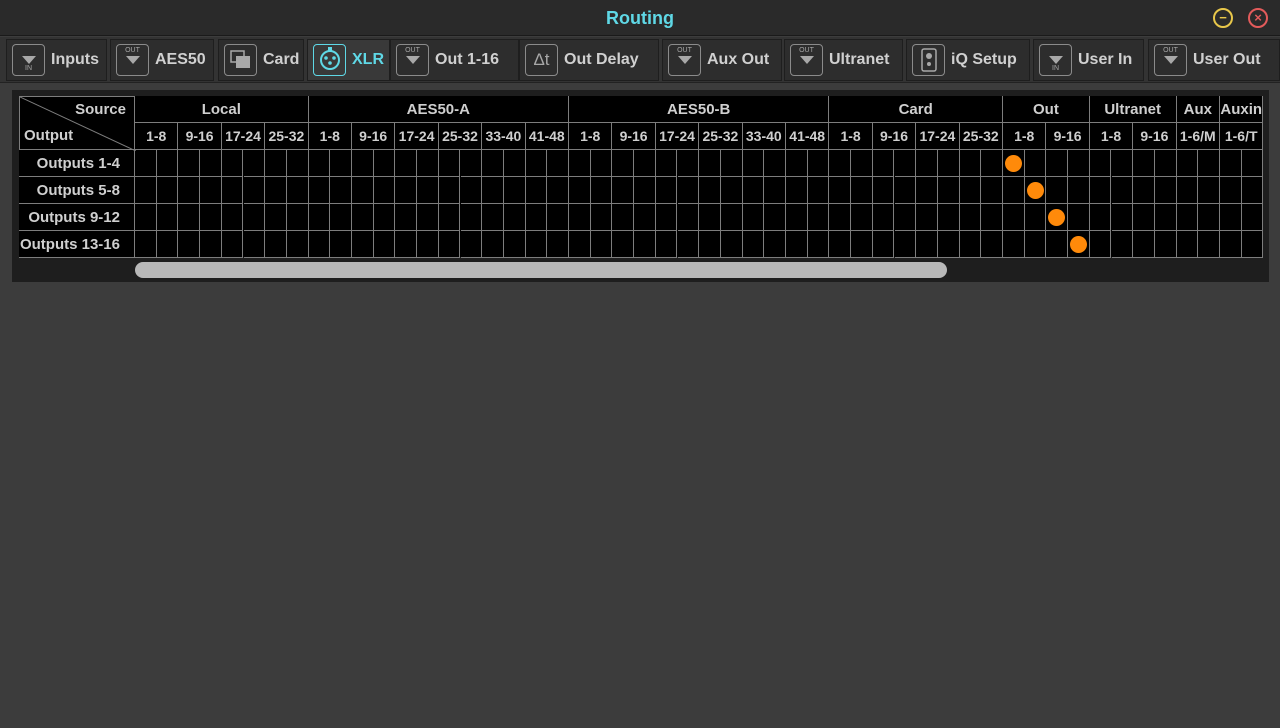 The image size is (1280, 728). What do you see at coordinates (261, 60) in the screenshot?
I see `tab-card: Card` at bounding box center [261, 60].